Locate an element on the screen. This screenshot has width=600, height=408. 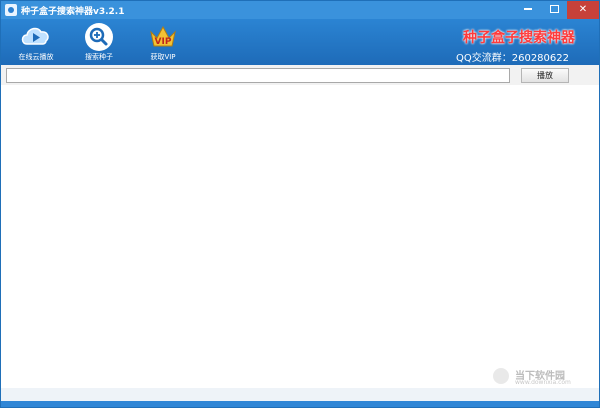
online-cloud-play-button: 在线云播放 is located at coordinates (36, 42).